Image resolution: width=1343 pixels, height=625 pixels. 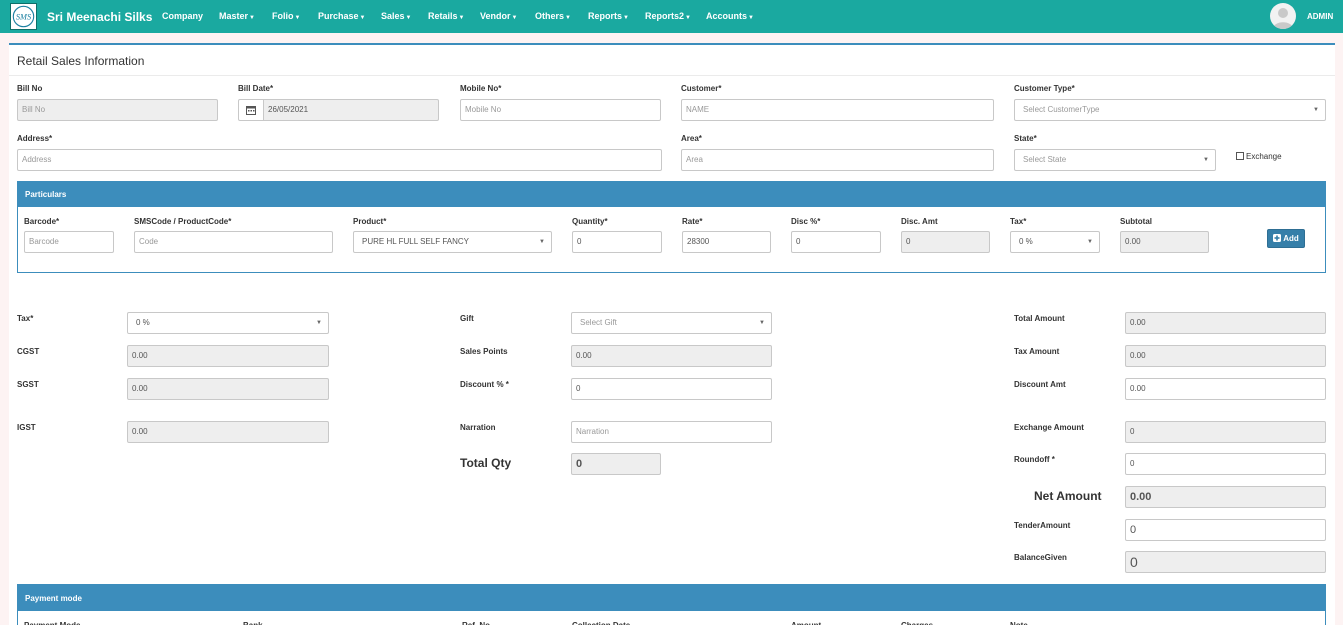 What do you see at coordinates (1061, 109) in the screenshot?
I see `customer-type-value: Select CustomerType` at bounding box center [1061, 109].